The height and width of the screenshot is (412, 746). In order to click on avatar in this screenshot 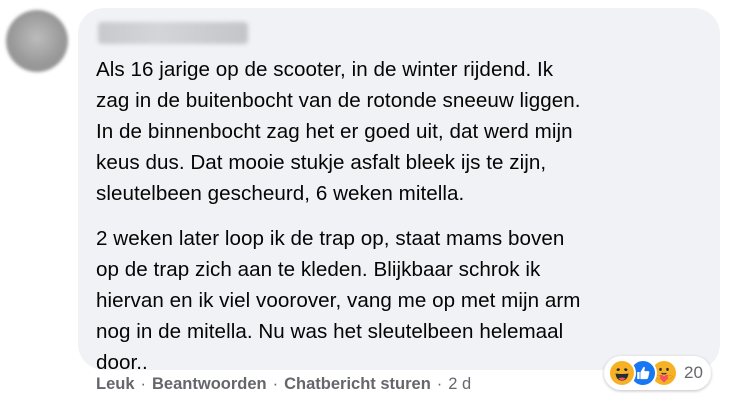, I will do `click(37, 41)`.